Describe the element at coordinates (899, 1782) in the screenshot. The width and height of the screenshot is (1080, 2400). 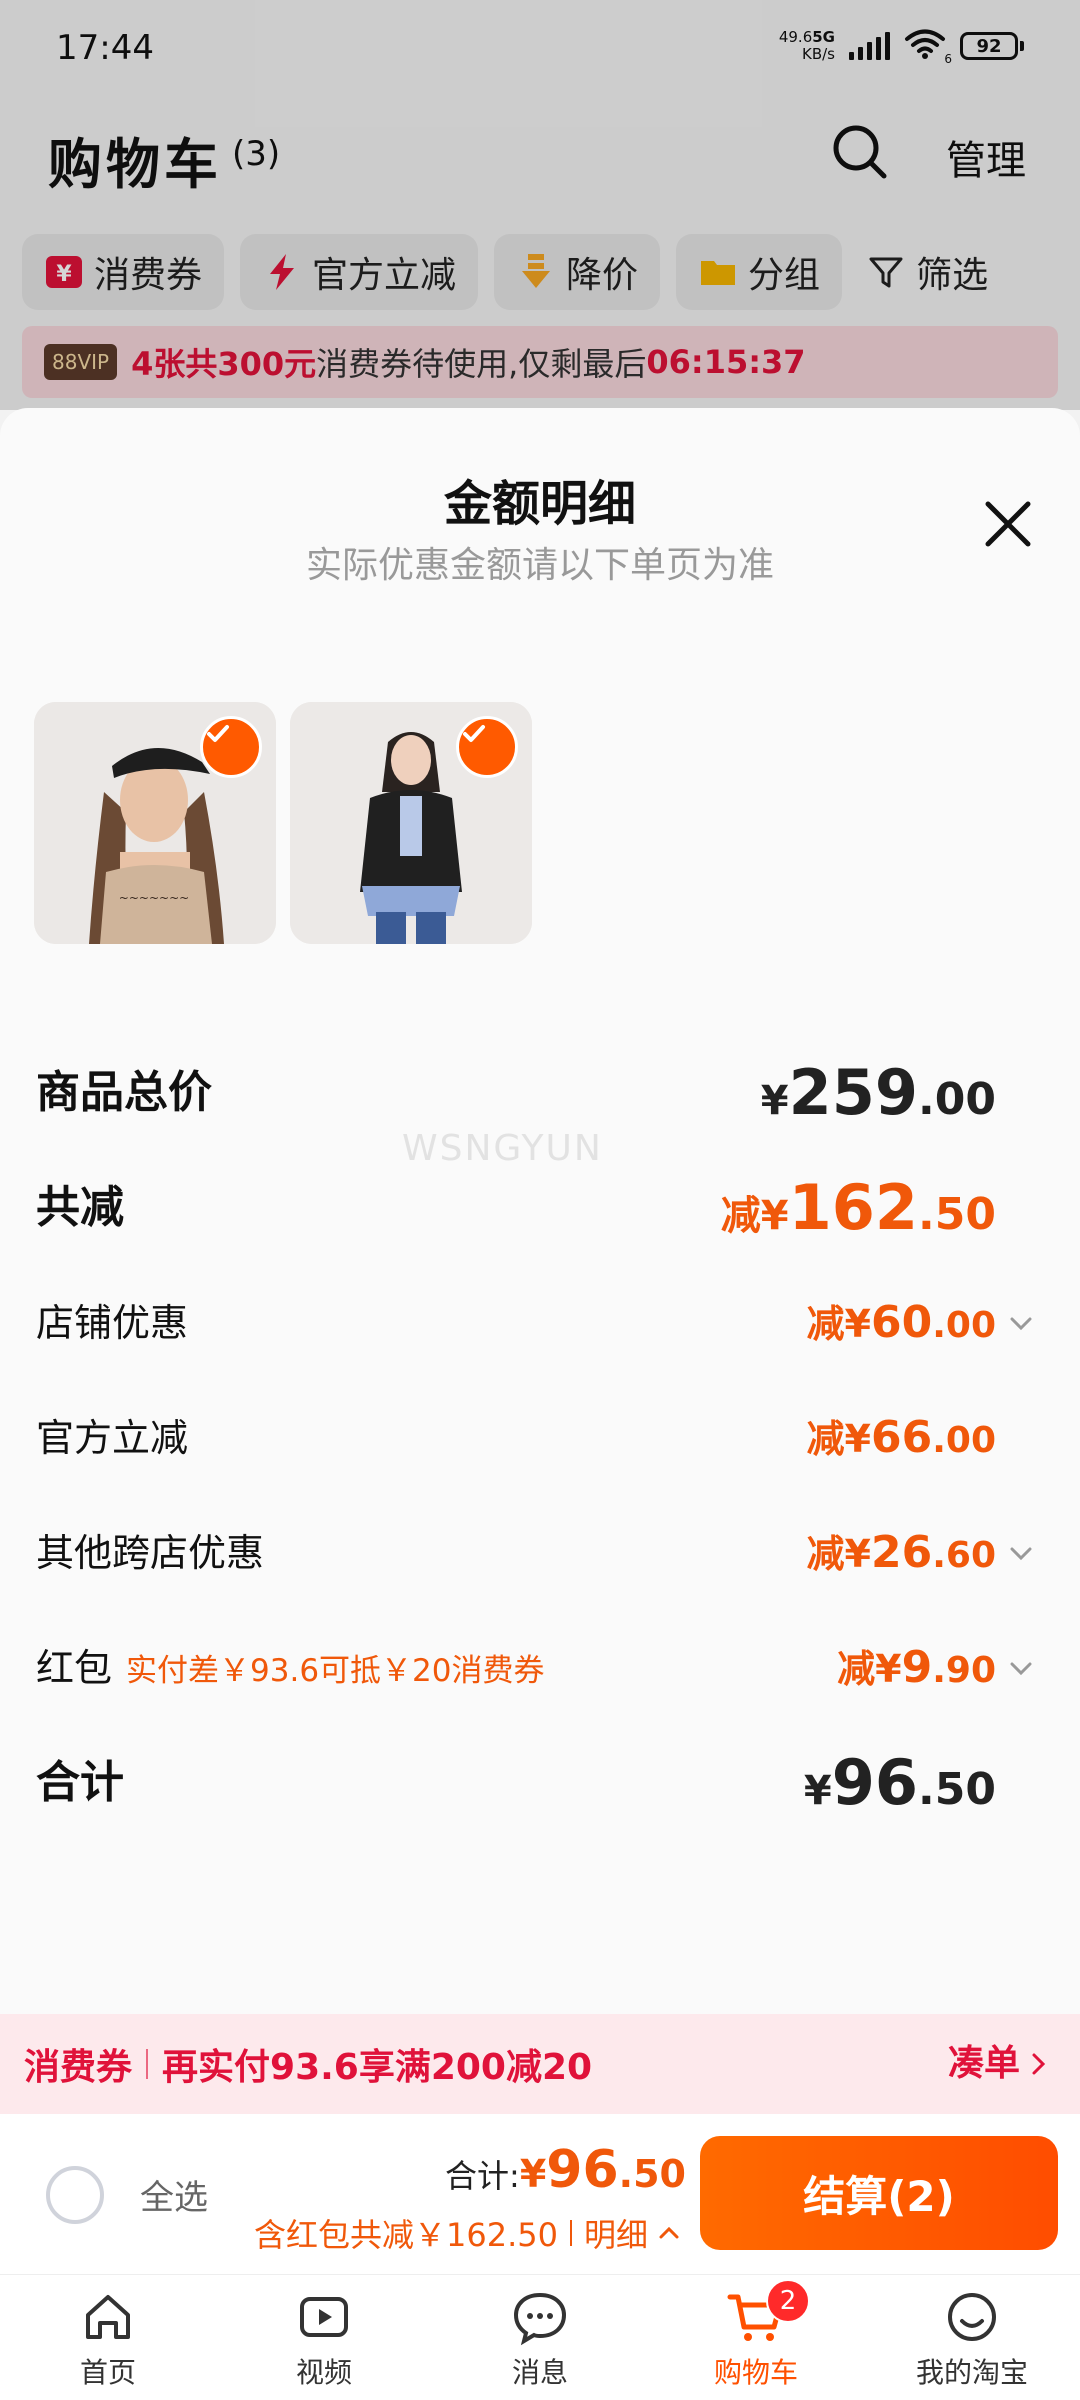
I see `sum-value: ¥96.50` at that location.